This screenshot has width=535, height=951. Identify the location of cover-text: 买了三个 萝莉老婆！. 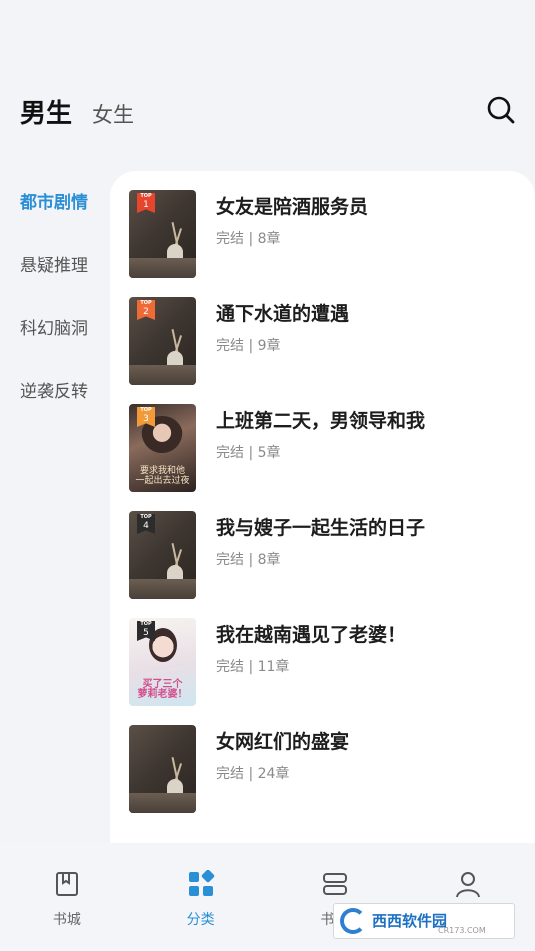
(162, 689).